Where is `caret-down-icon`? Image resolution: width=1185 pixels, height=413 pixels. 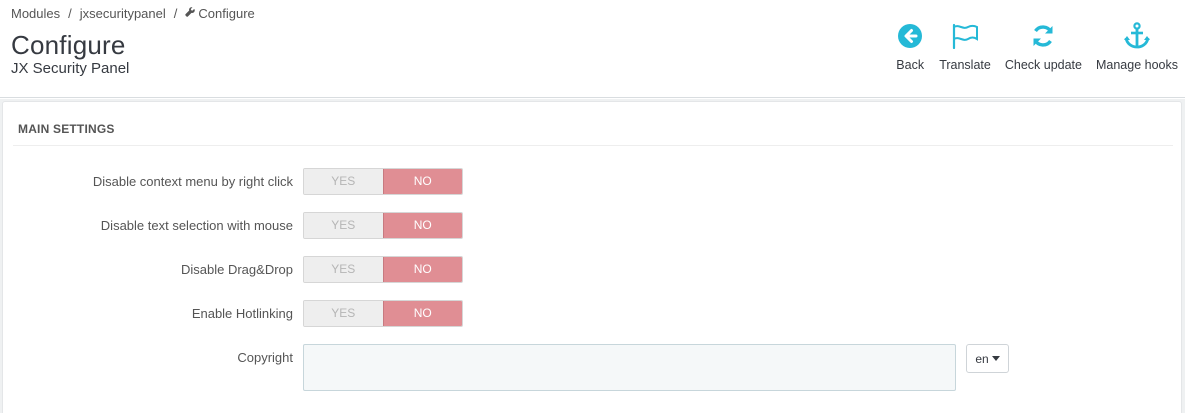 caret-down-icon is located at coordinates (995, 358).